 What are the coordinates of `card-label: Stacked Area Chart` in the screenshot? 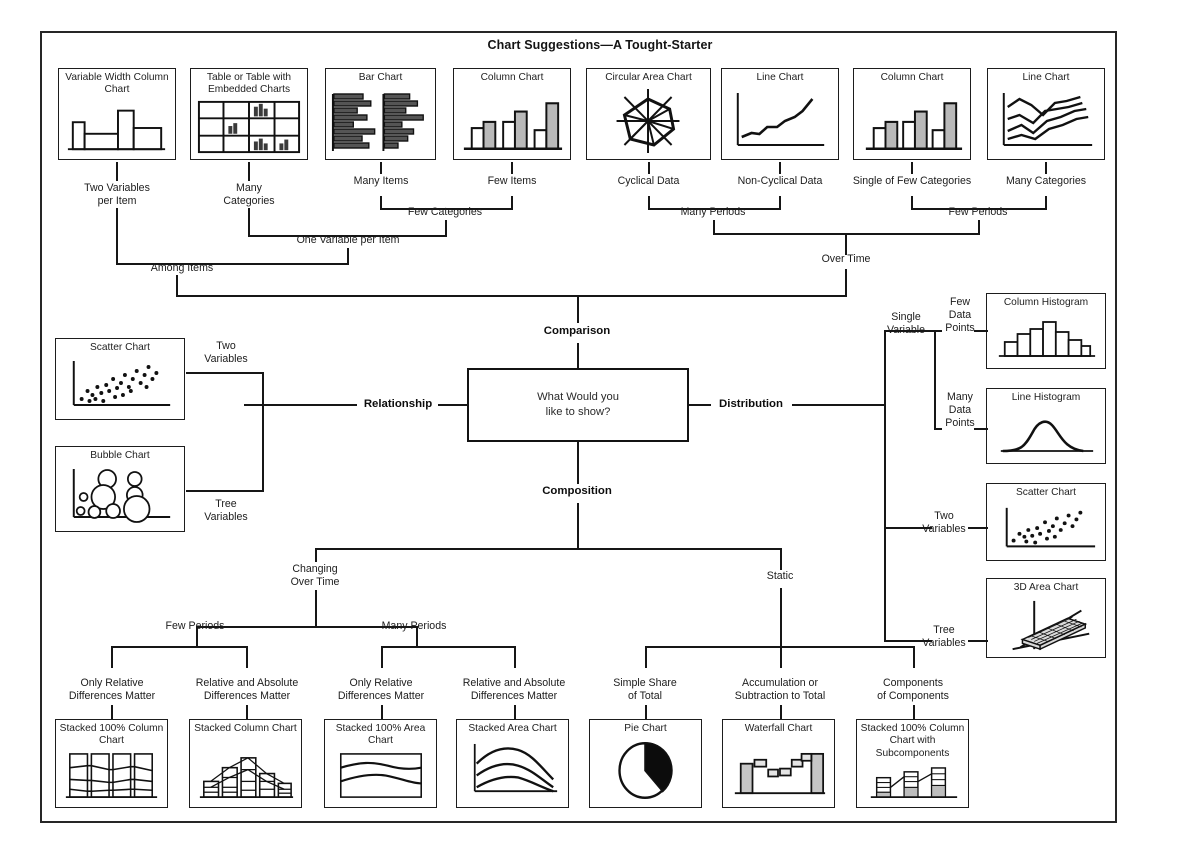 It's located at (512, 728).